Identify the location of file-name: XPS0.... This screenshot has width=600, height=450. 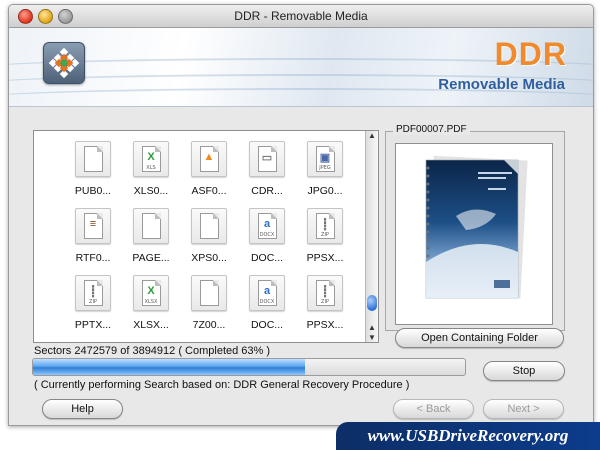
(209, 258).